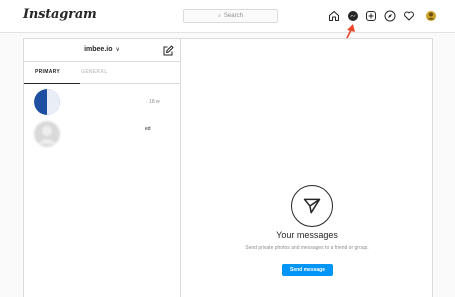 This screenshot has height=297, width=455. Describe the element at coordinates (390, 16) in the screenshot. I see `explore-icon` at that location.